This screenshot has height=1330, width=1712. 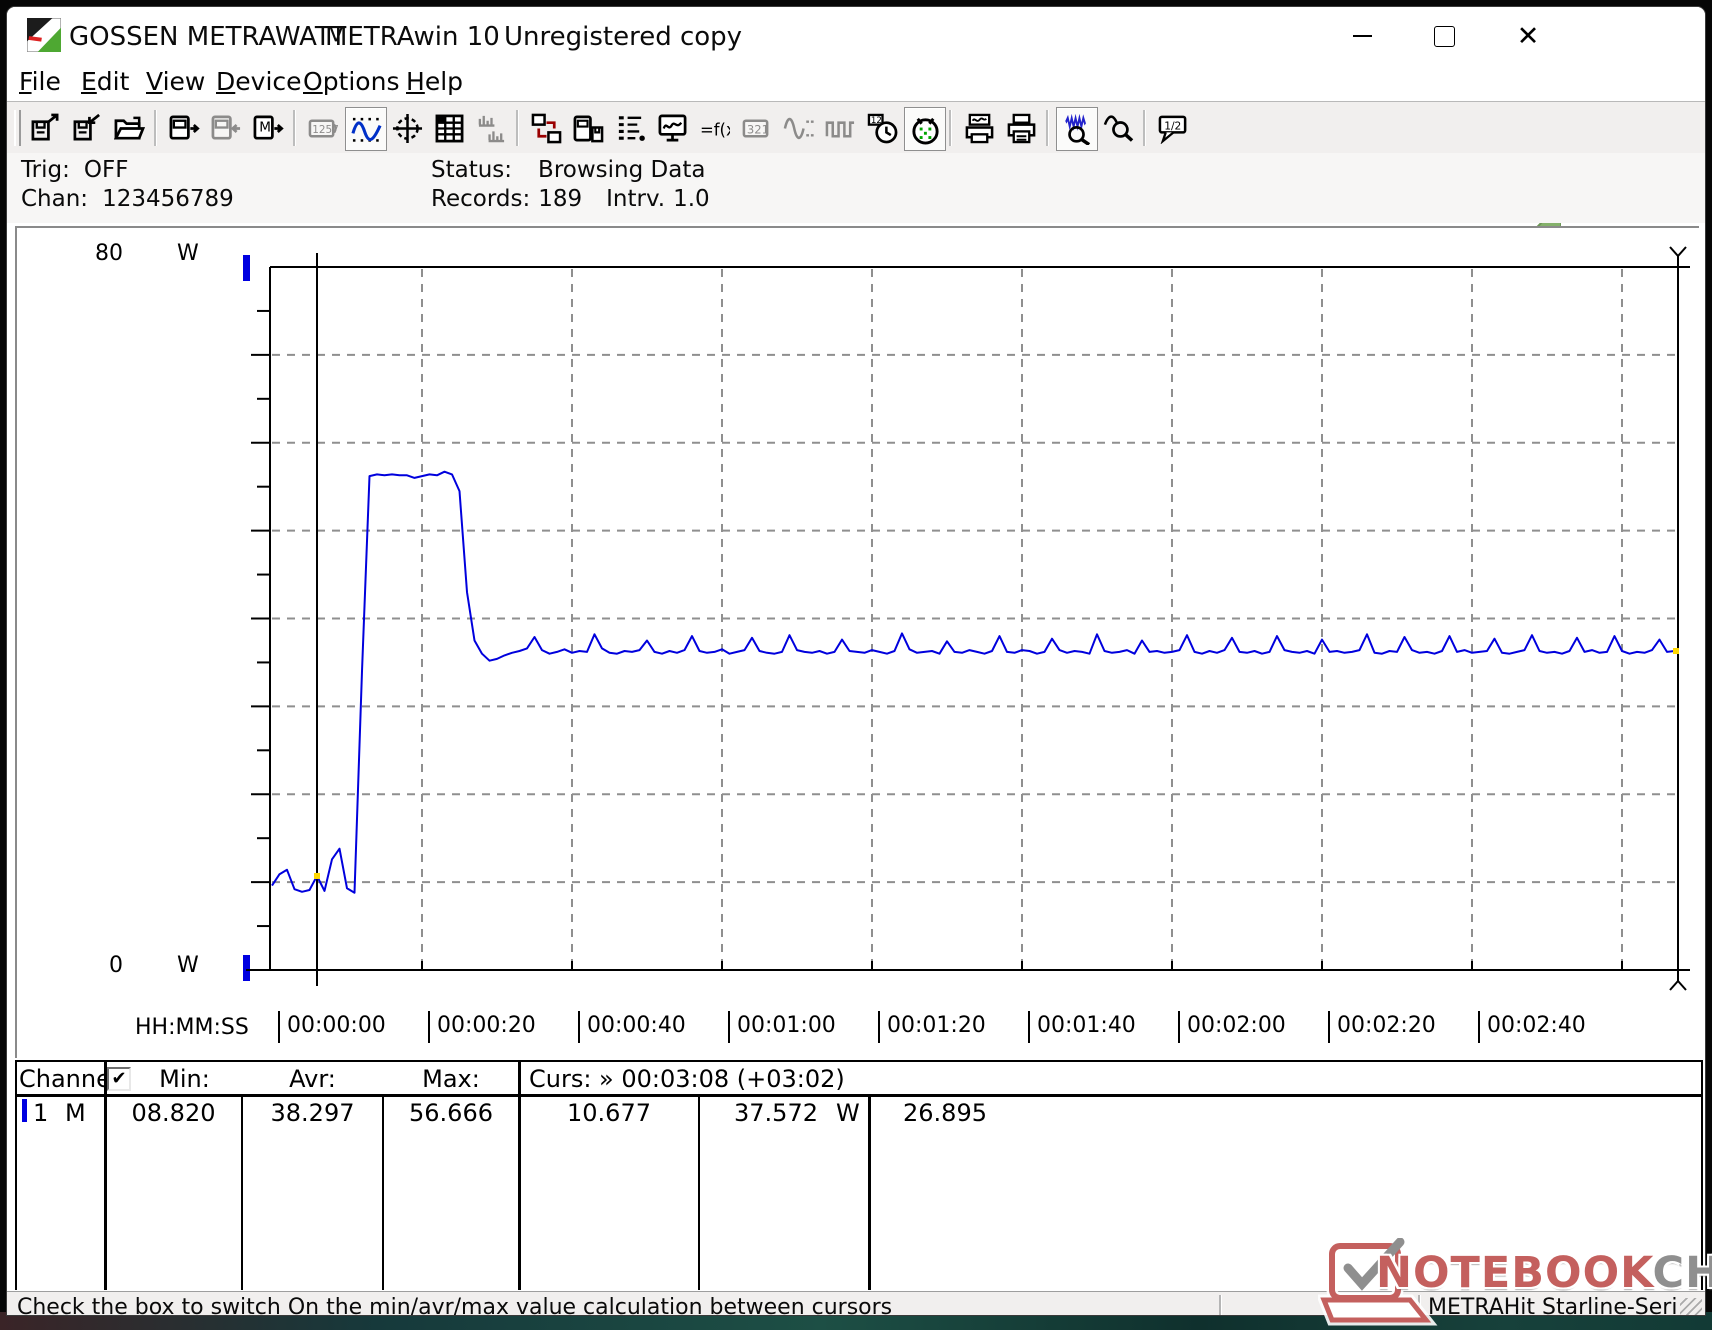 What do you see at coordinates (188, 253) in the screenshot?
I see `y-axis-unit-top: W` at bounding box center [188, 253].